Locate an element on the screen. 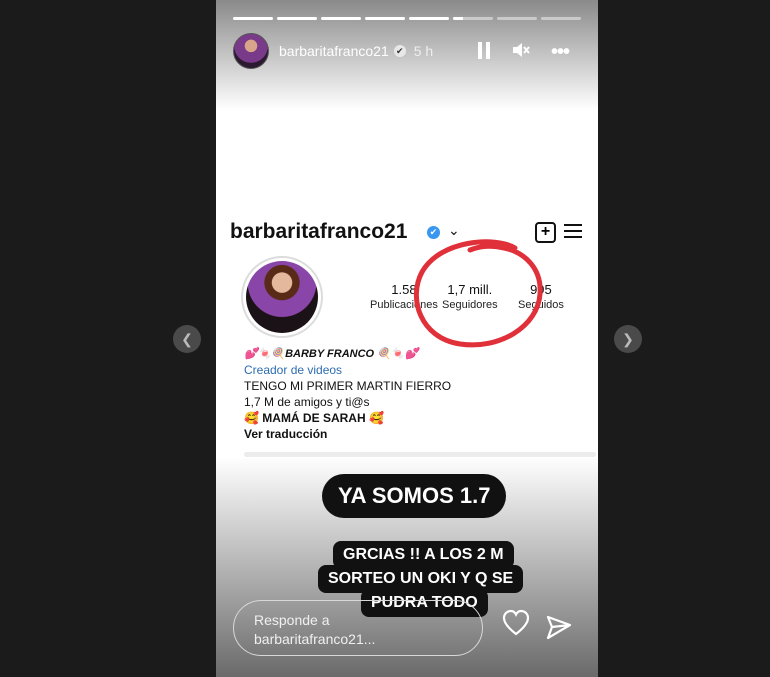 This screenshot has width=770, height=677. translate-link: Ver traducción is located at coordinates (286, 434).